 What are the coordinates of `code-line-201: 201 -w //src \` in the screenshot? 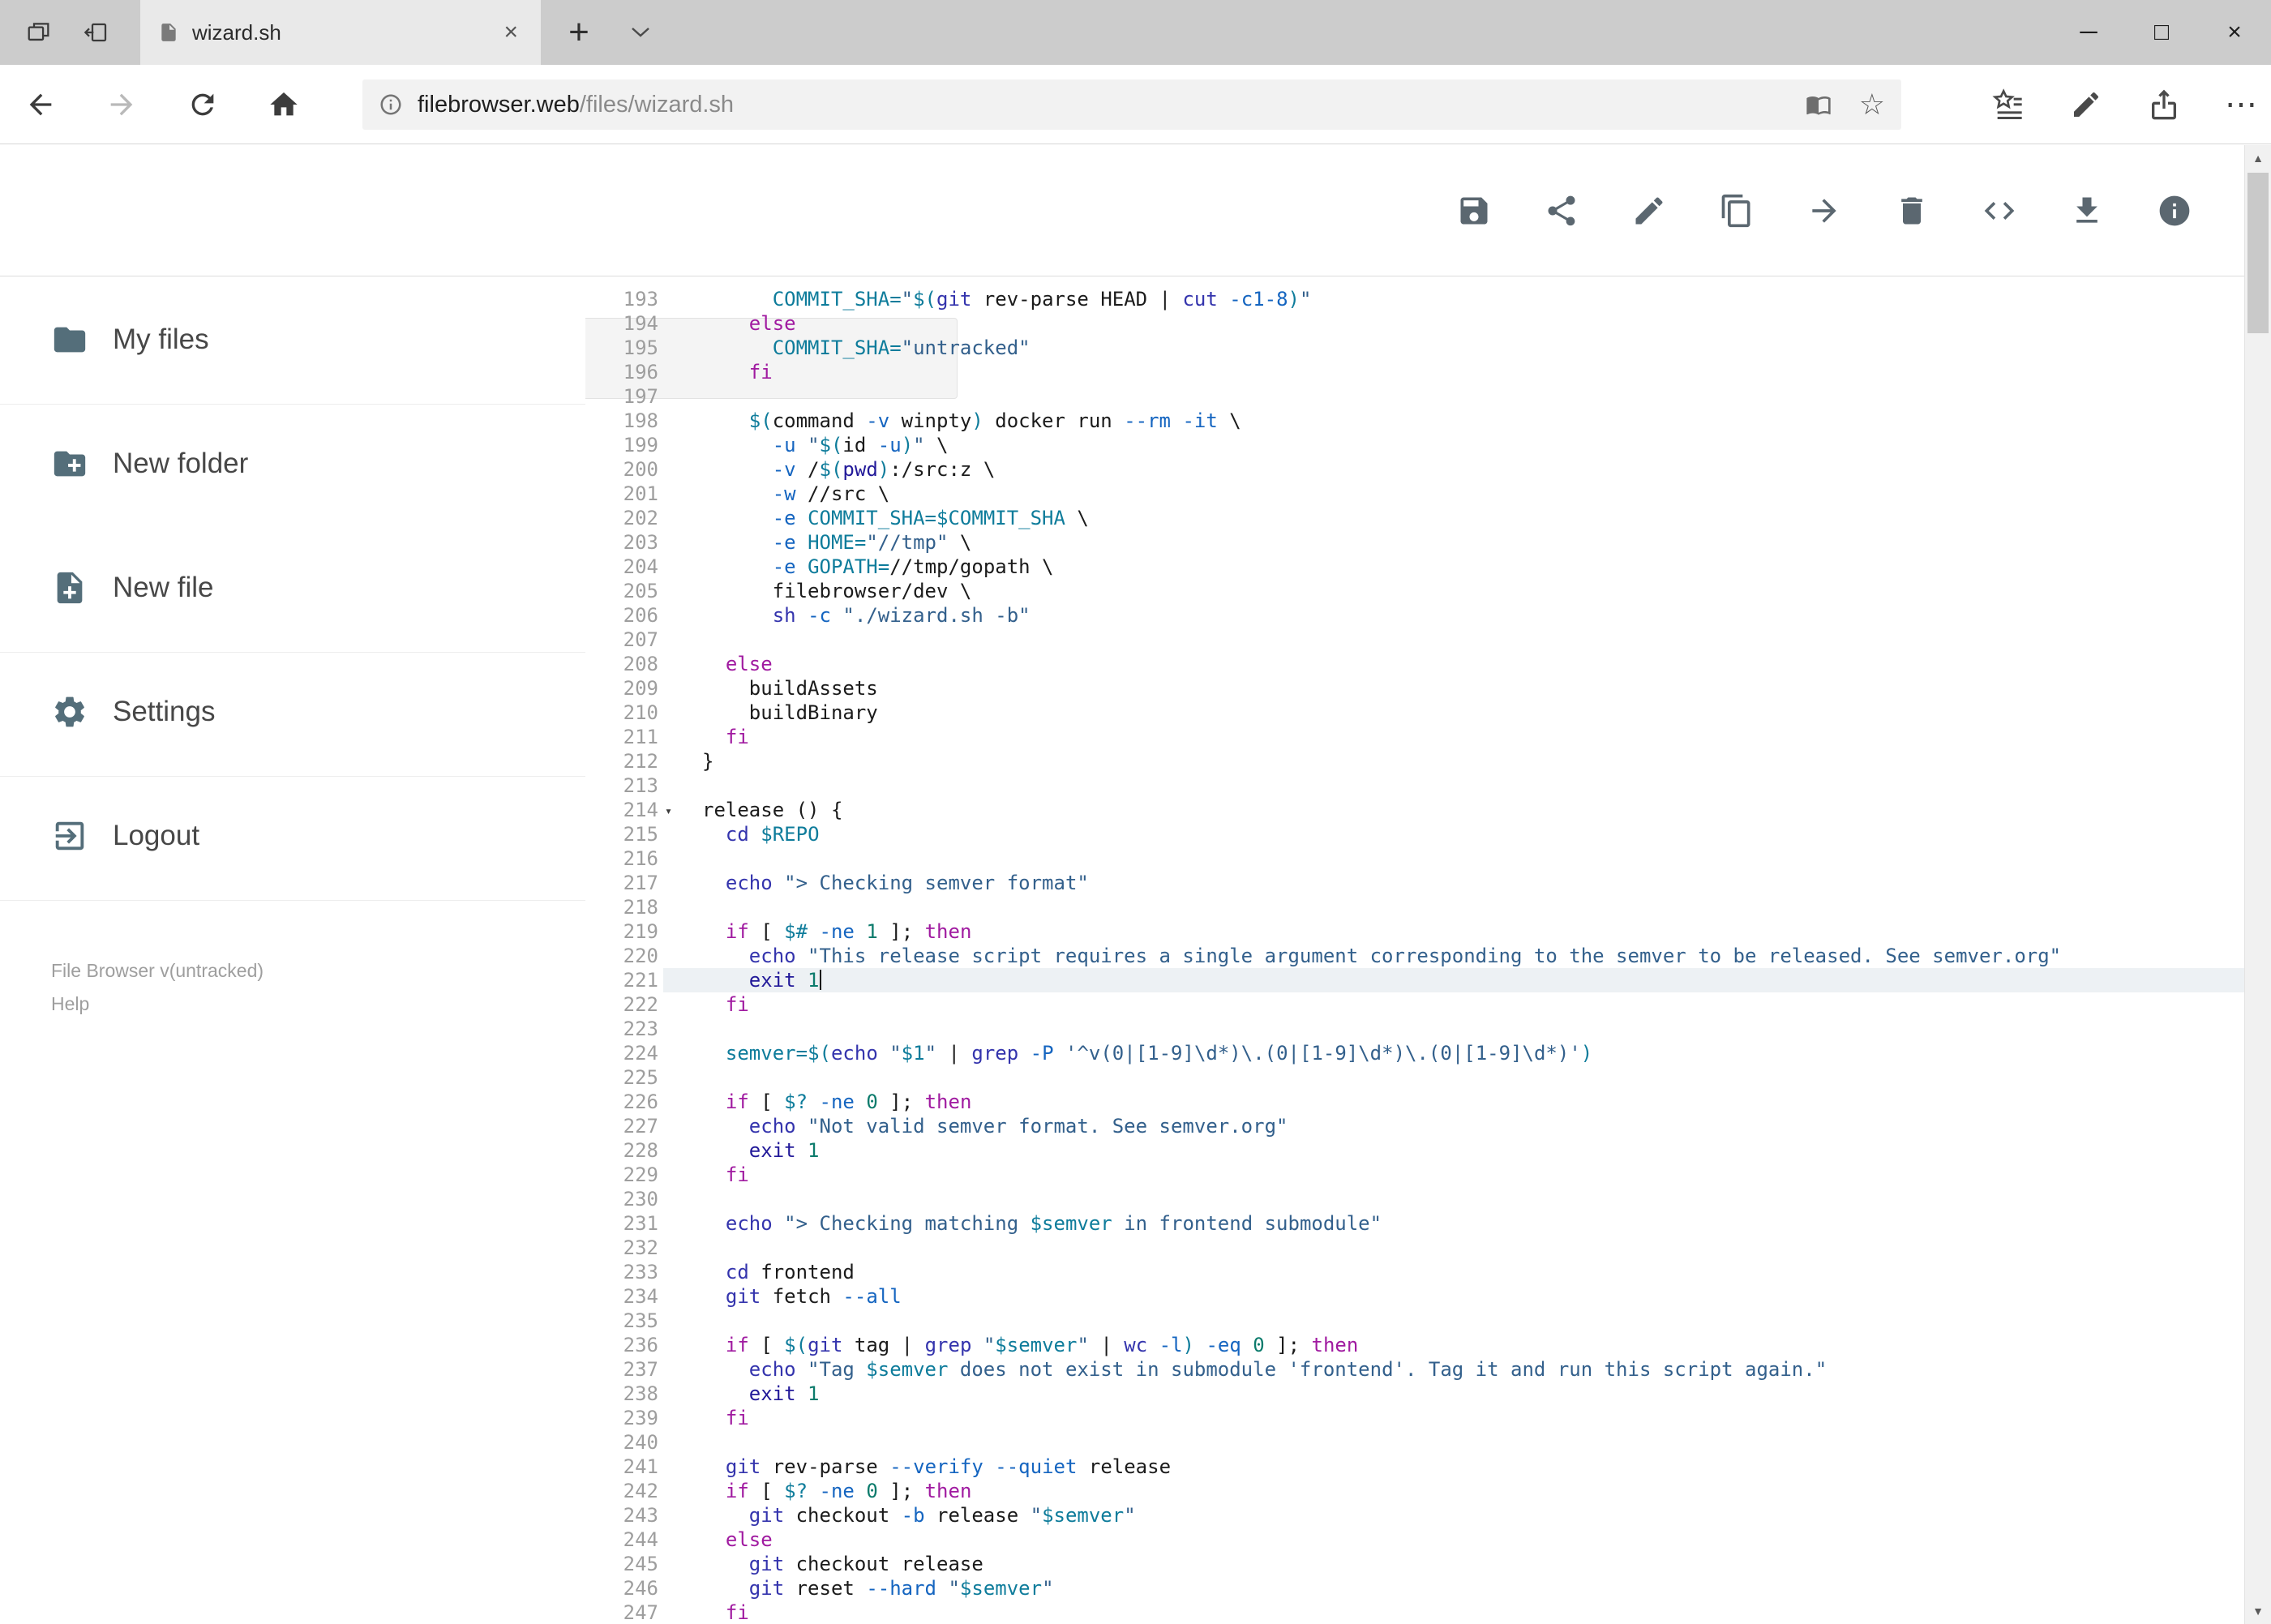 It's located at (1415, 494).